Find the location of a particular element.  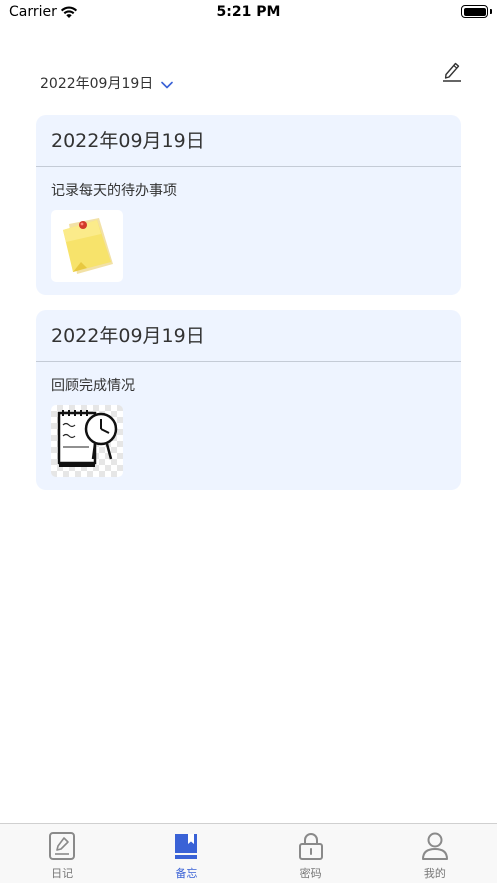

user-icon is located at coordinates (435, 846).